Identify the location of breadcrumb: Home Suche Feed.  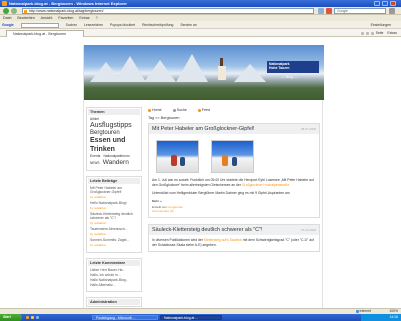
(234, 110).